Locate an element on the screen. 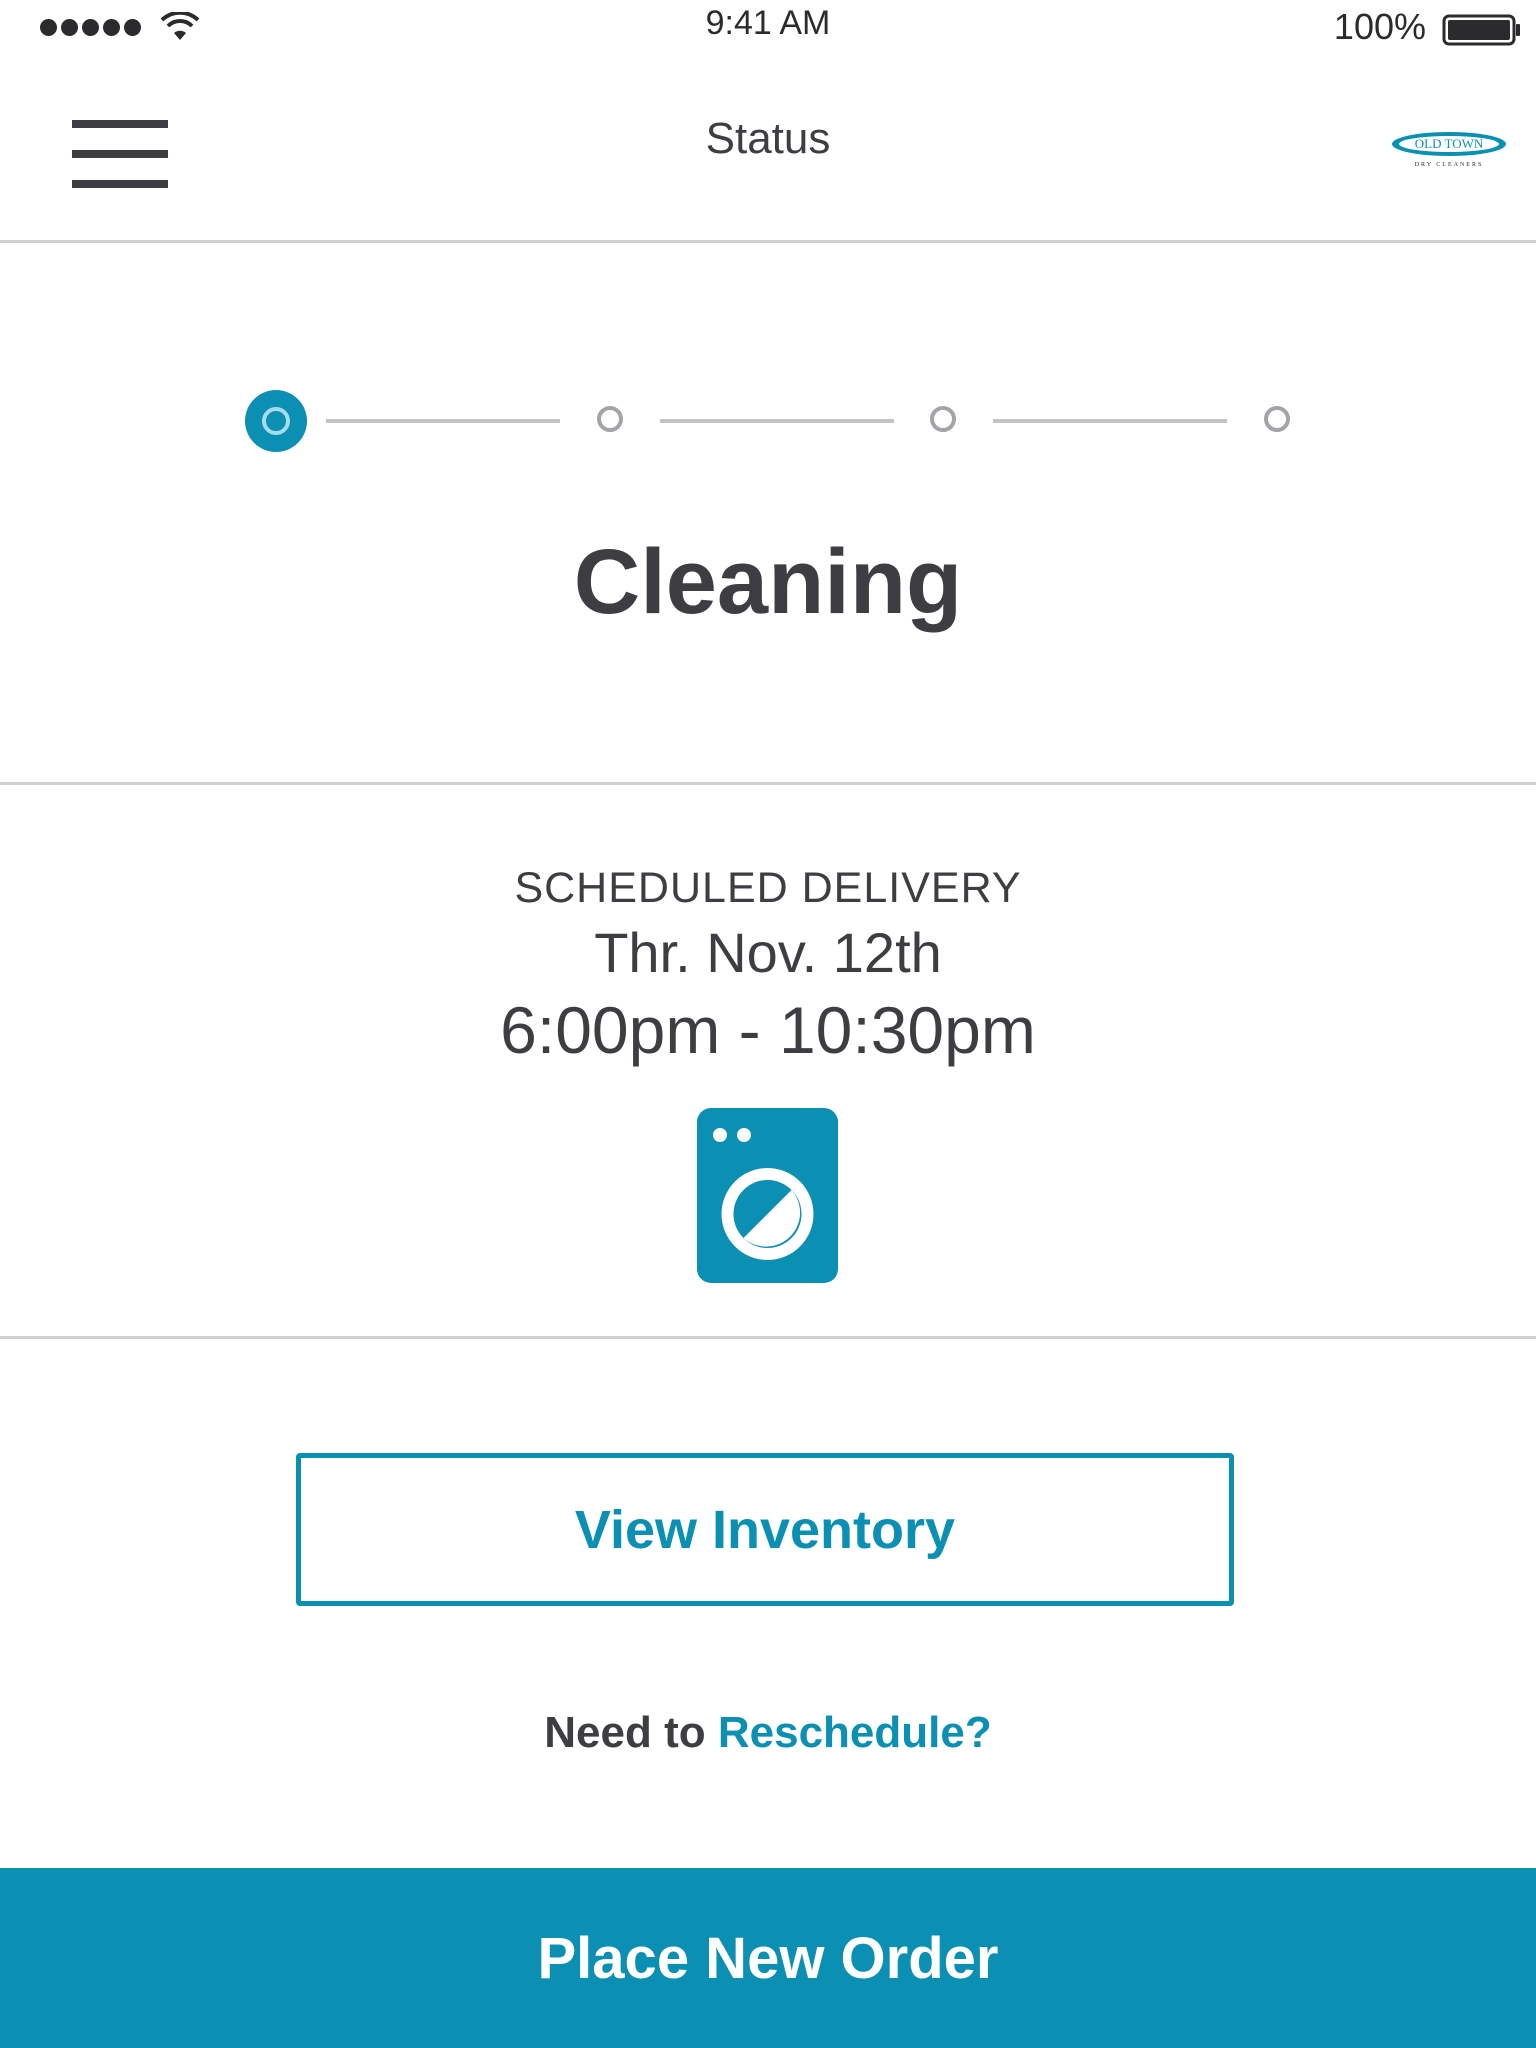  old-town-logo: OLD TOWN DRY CLEANERS is located at coordinates (1449, 150).